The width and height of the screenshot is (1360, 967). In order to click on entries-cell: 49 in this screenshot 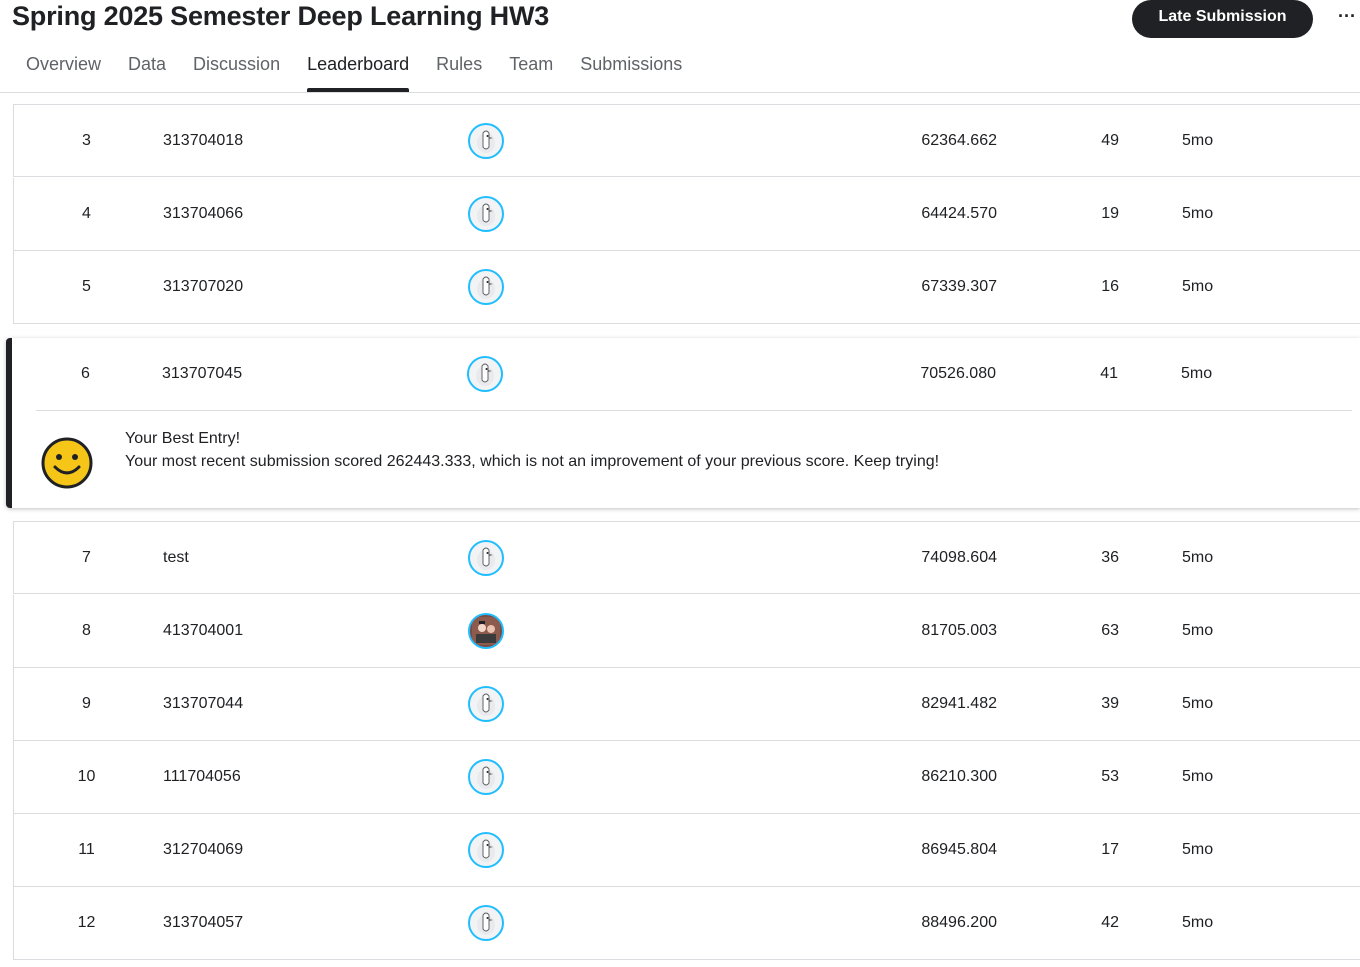, I will do `click(1110, 140)`.